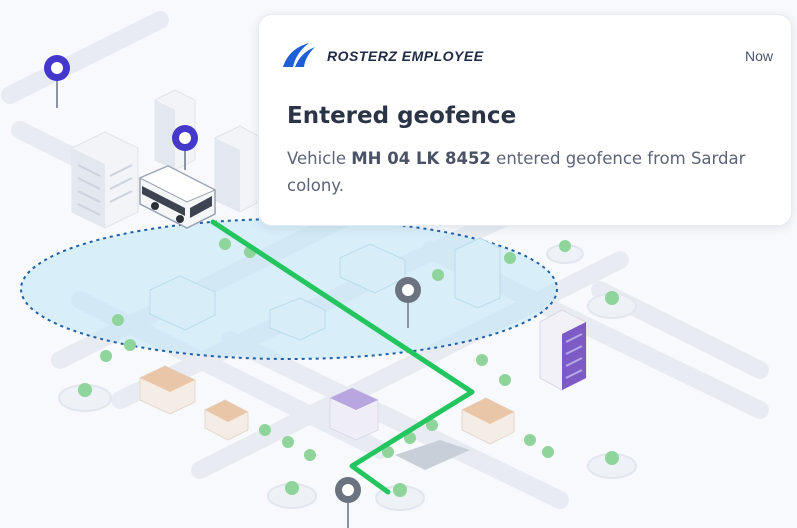 This screenshot has height=528, width=797. Describe the element at coordinates (526, 56) in the screenshot. I see `notification-header: ROSTERZ EMPLOYEE Now` at that location.